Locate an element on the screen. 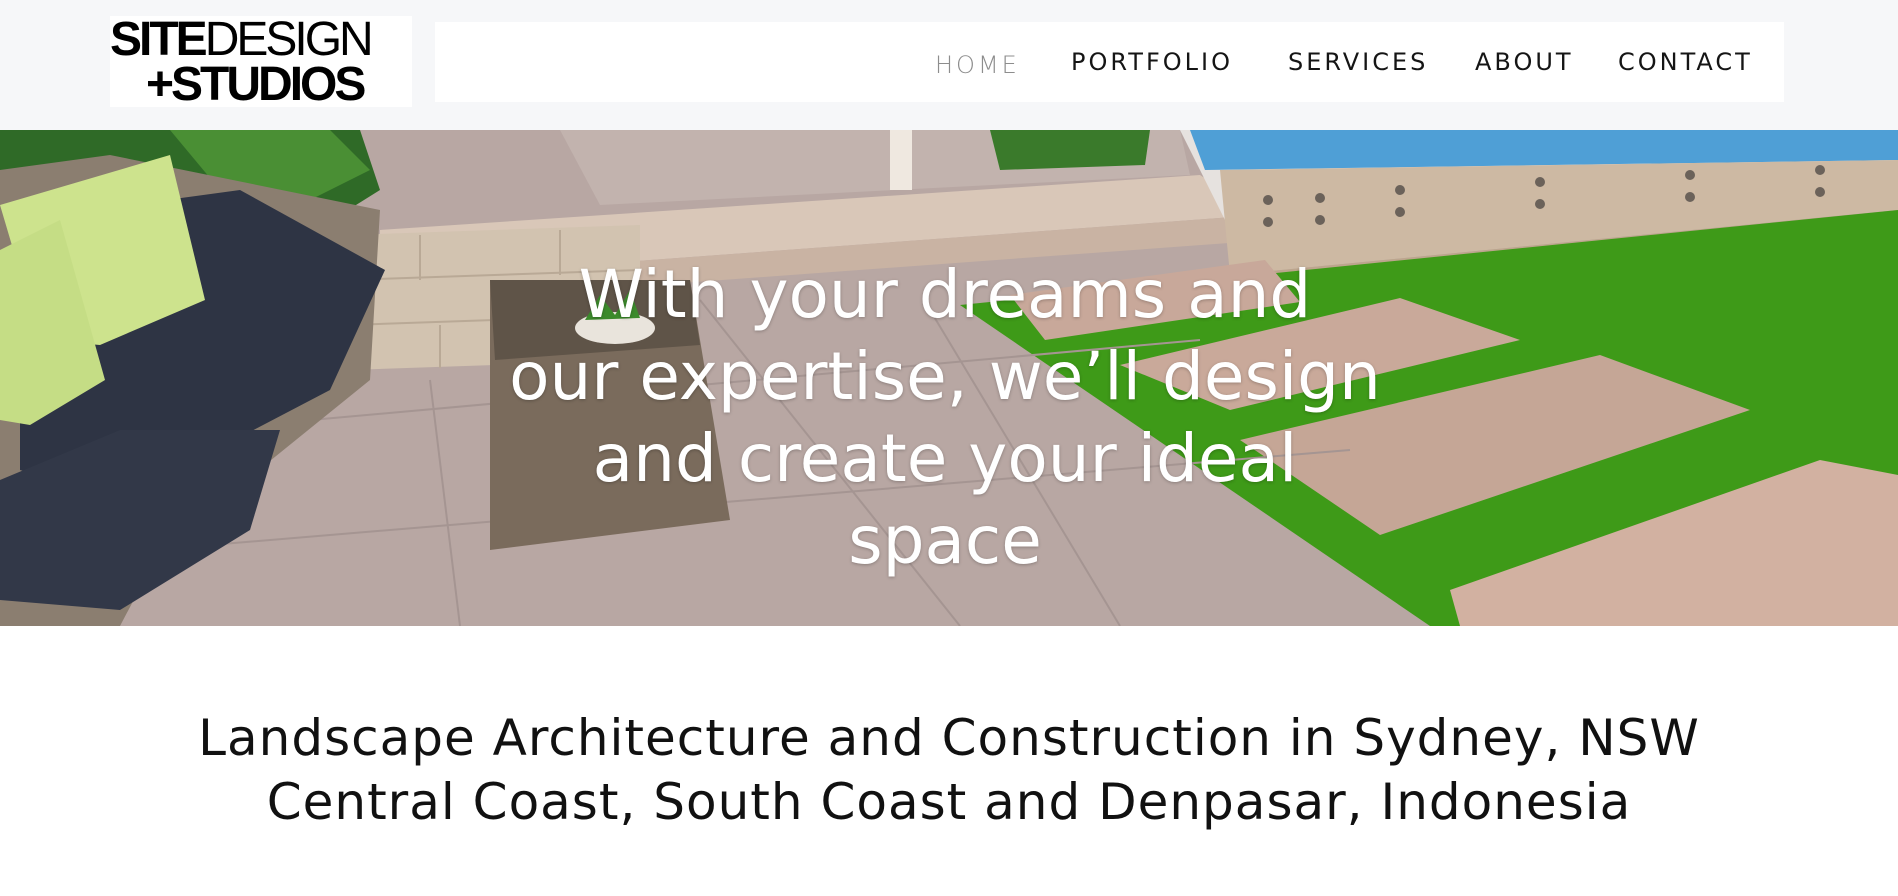 The height and width of the screenshot is (896, 1898). nav-contact: CONTACT is located at coordinates (1685, 62).